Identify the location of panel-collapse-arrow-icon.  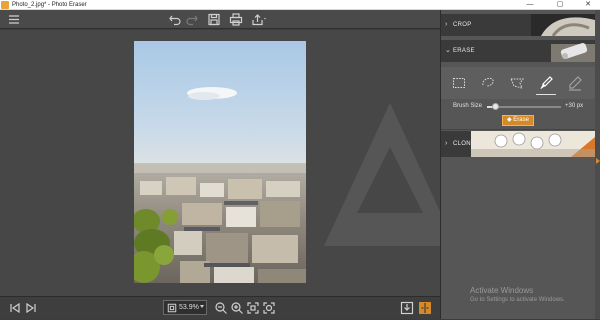
(598, 161).